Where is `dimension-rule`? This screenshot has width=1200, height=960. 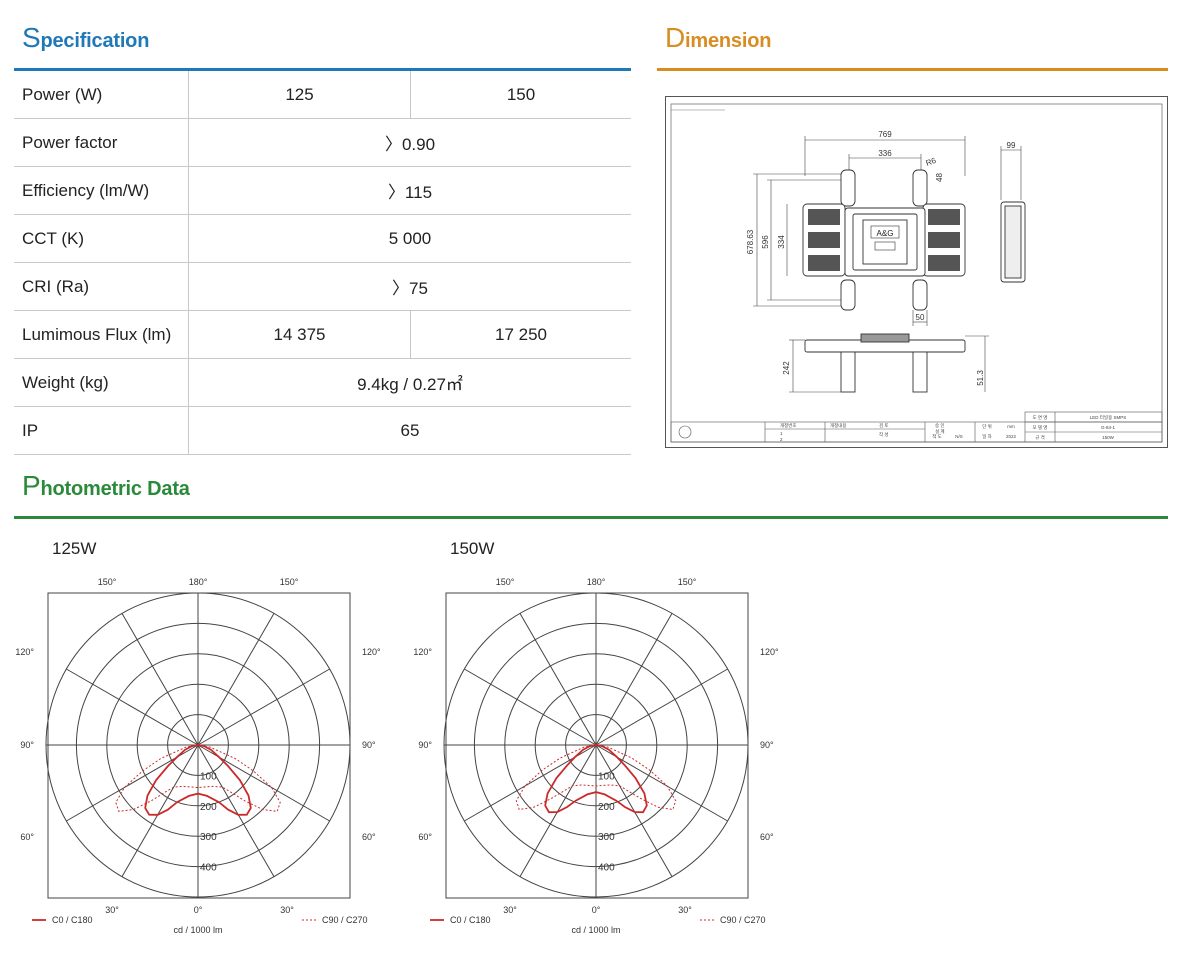 dimension-rule is located at coordinates (912, 69).